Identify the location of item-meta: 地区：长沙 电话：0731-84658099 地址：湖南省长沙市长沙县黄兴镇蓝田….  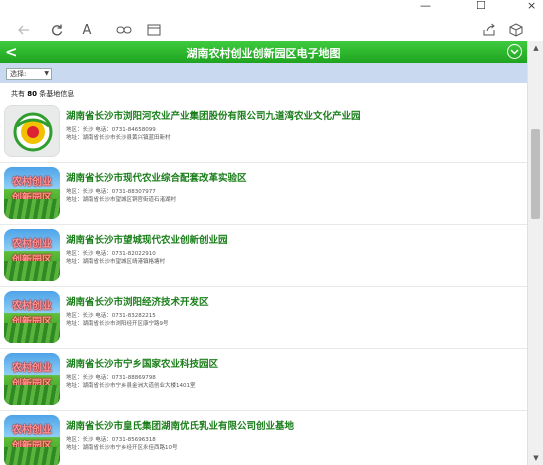
(294, 134).